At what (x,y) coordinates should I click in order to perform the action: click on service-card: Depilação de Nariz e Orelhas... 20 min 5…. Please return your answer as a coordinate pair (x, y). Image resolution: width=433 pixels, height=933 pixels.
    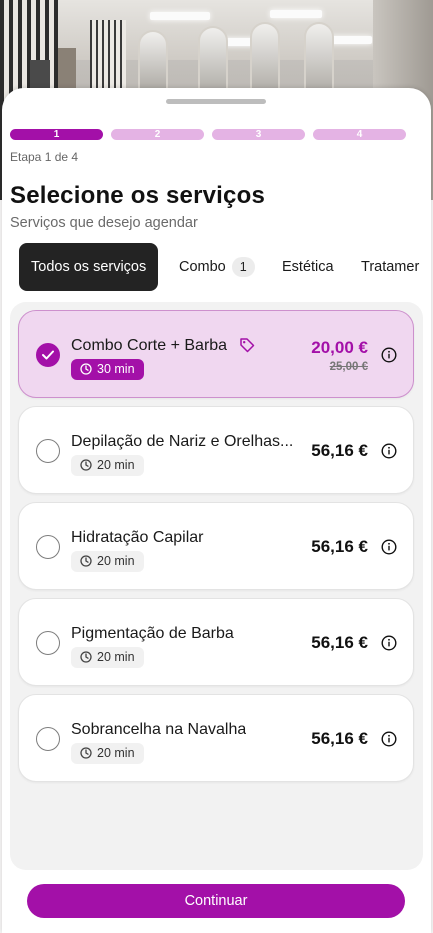
    Looking at the image, I should click on (216, 450).